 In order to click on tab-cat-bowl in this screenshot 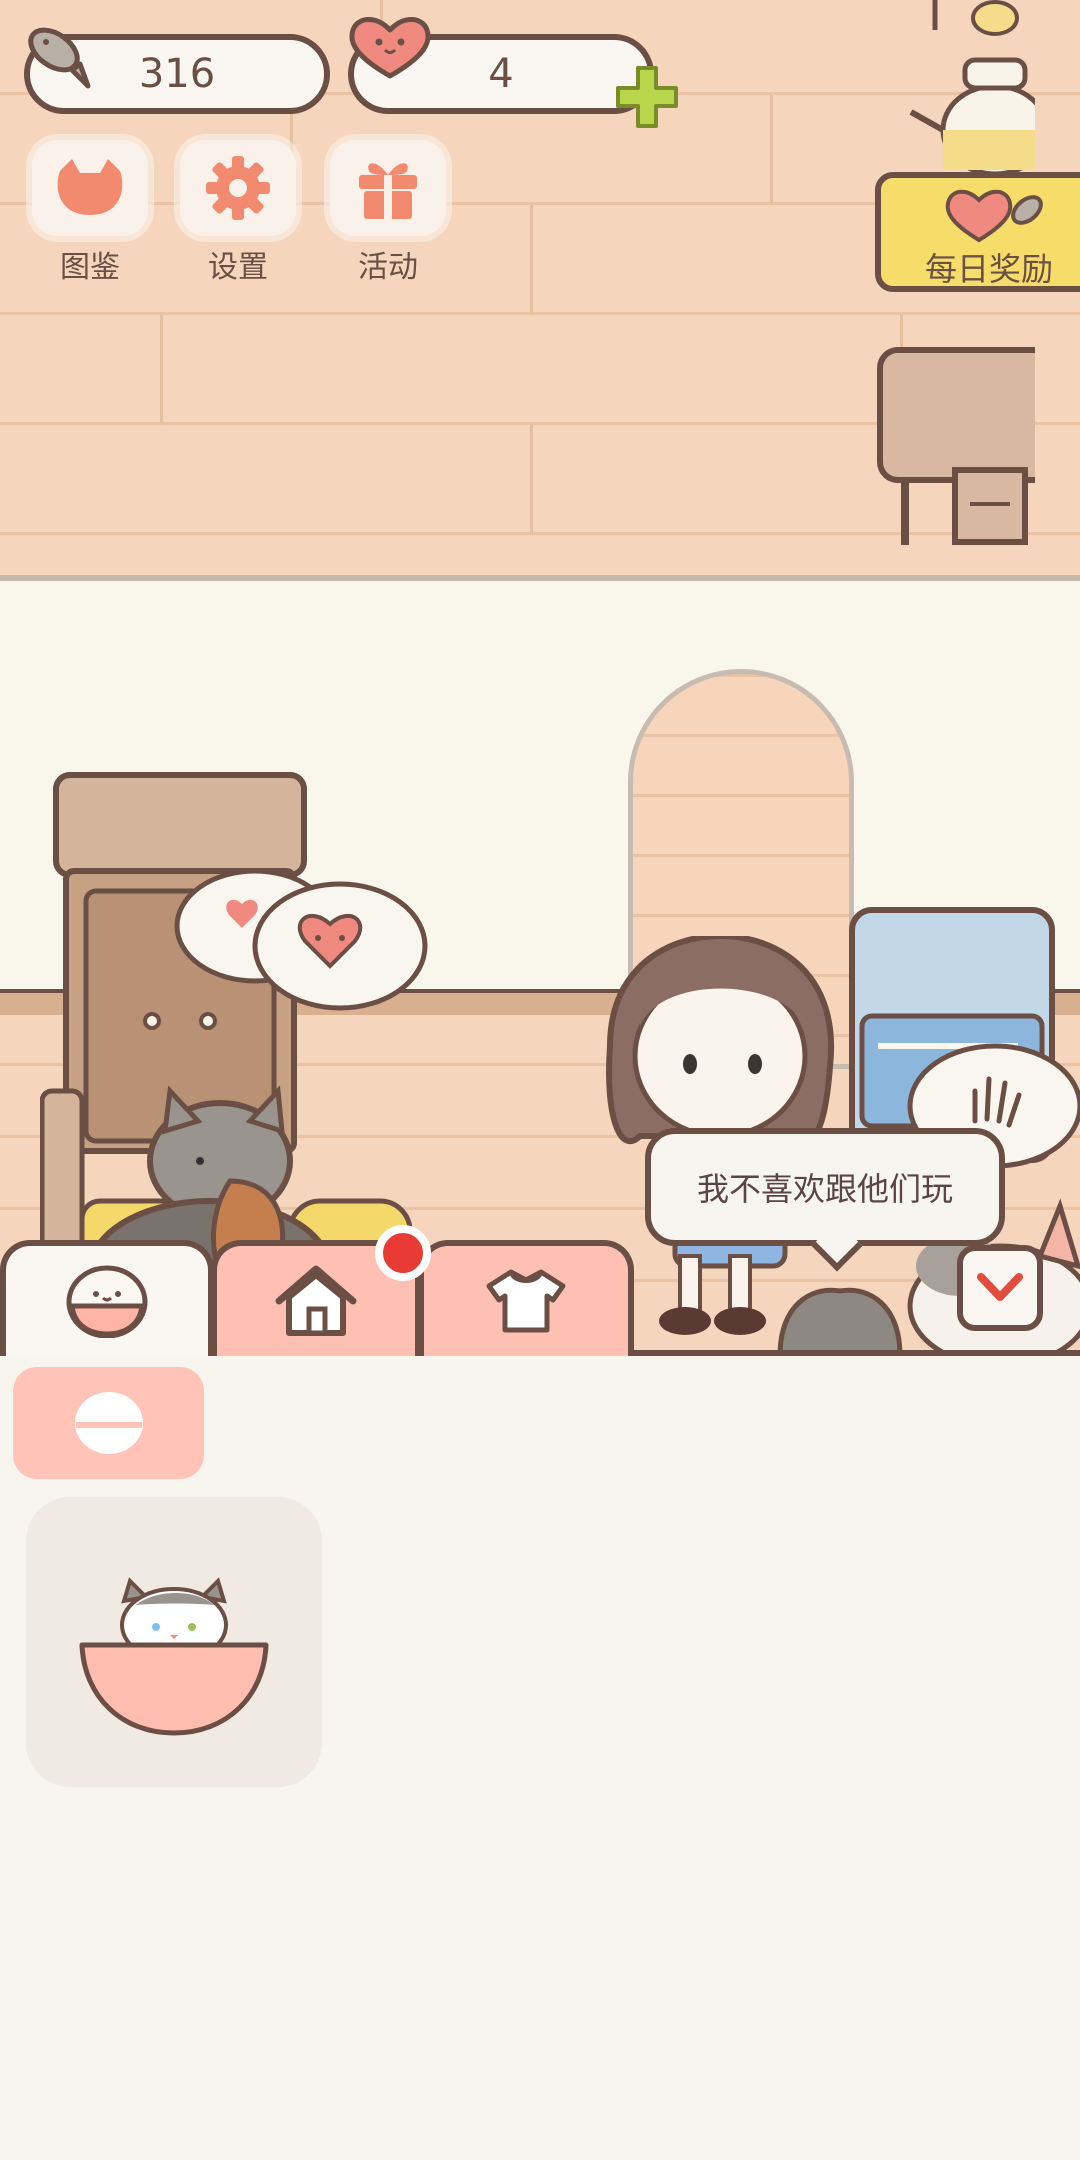, I will do `click(107, 1298)`.